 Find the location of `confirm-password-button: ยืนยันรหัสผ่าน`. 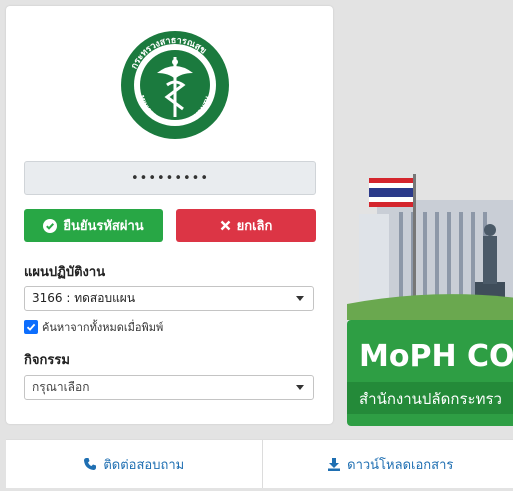

confirm-password-button: ยืนยันรหัสผ่าน is located at coordinates (93, 225).